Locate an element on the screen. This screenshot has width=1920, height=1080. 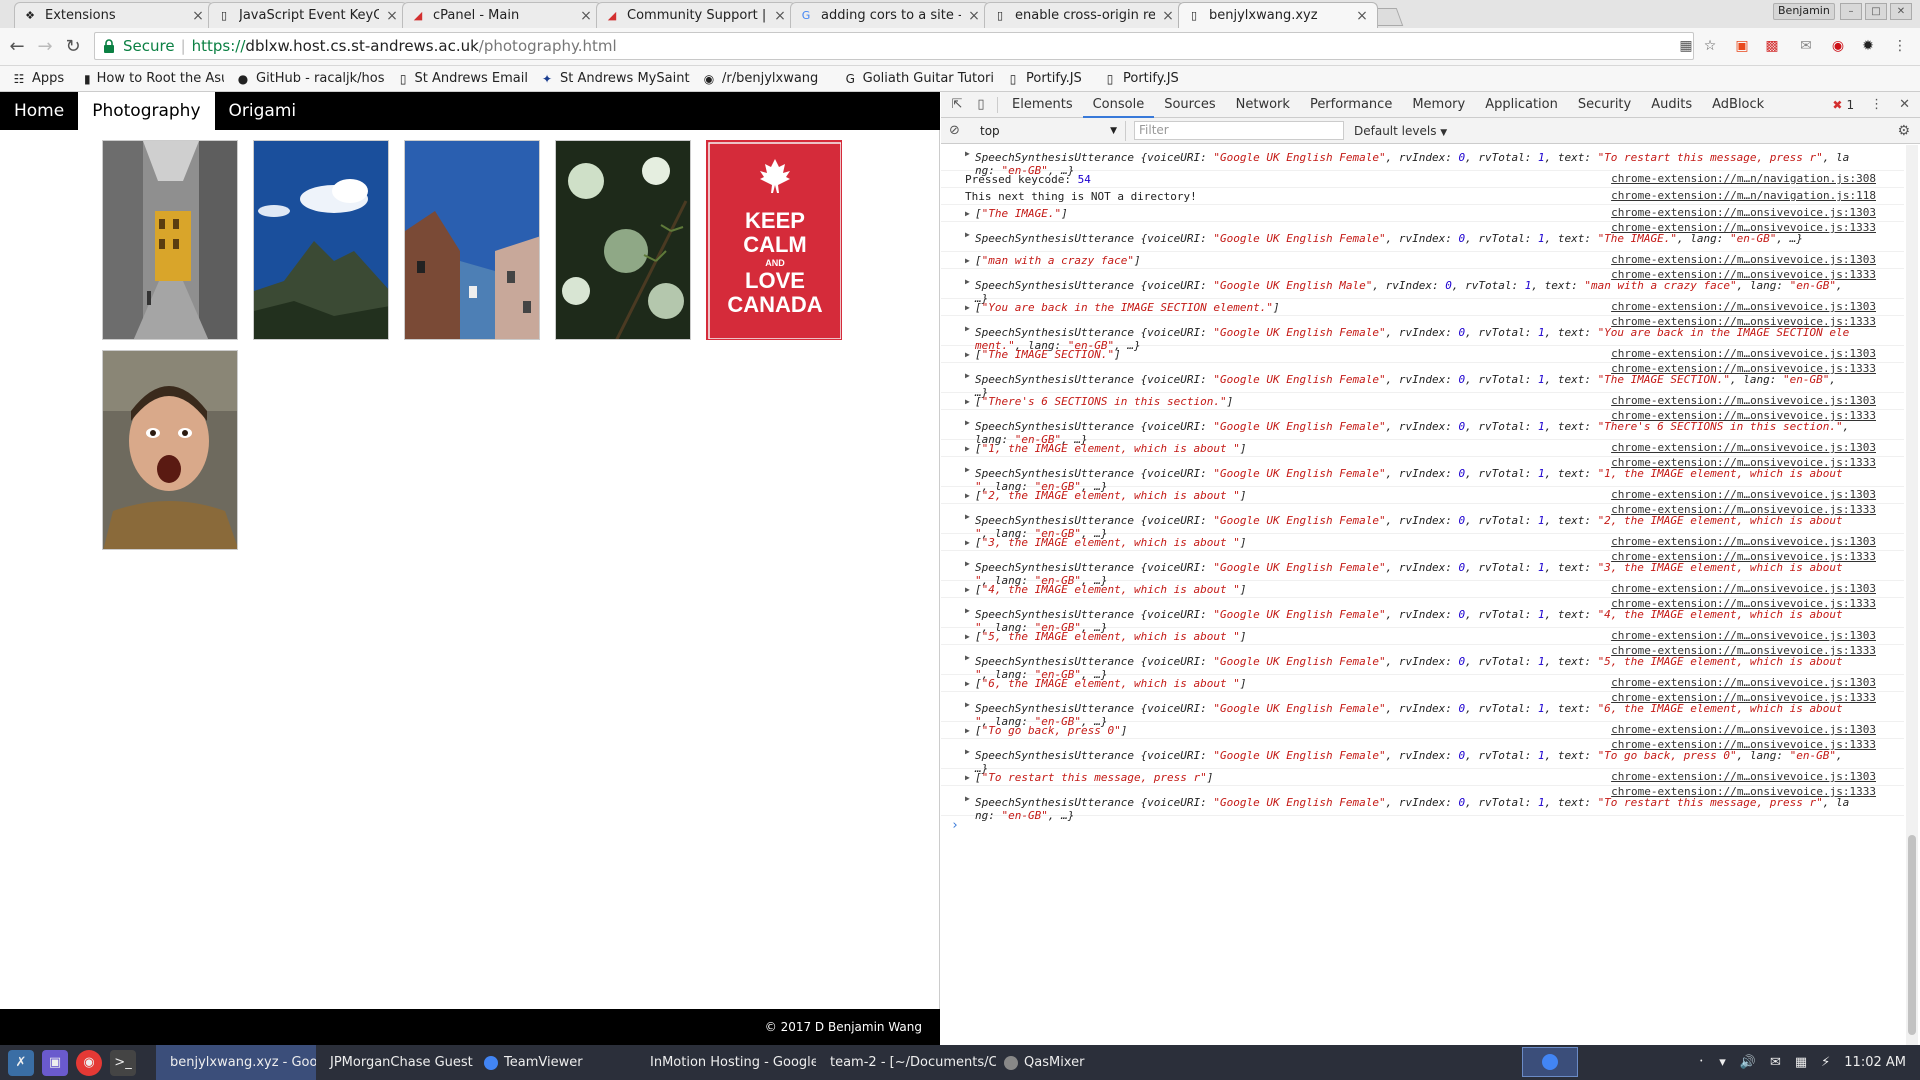
mail-icon: ✉ is located at coordinates (1775, 1062).